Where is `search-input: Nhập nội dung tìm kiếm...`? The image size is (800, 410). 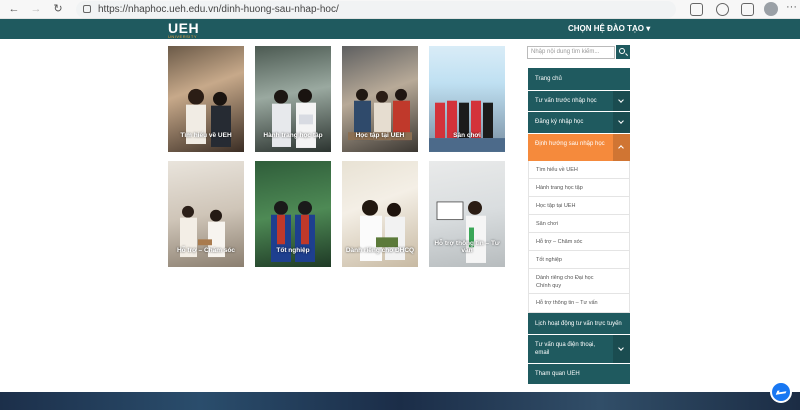 search-input: Nhập nội dung tìm kiếm... is located at coordinates (571, 52).